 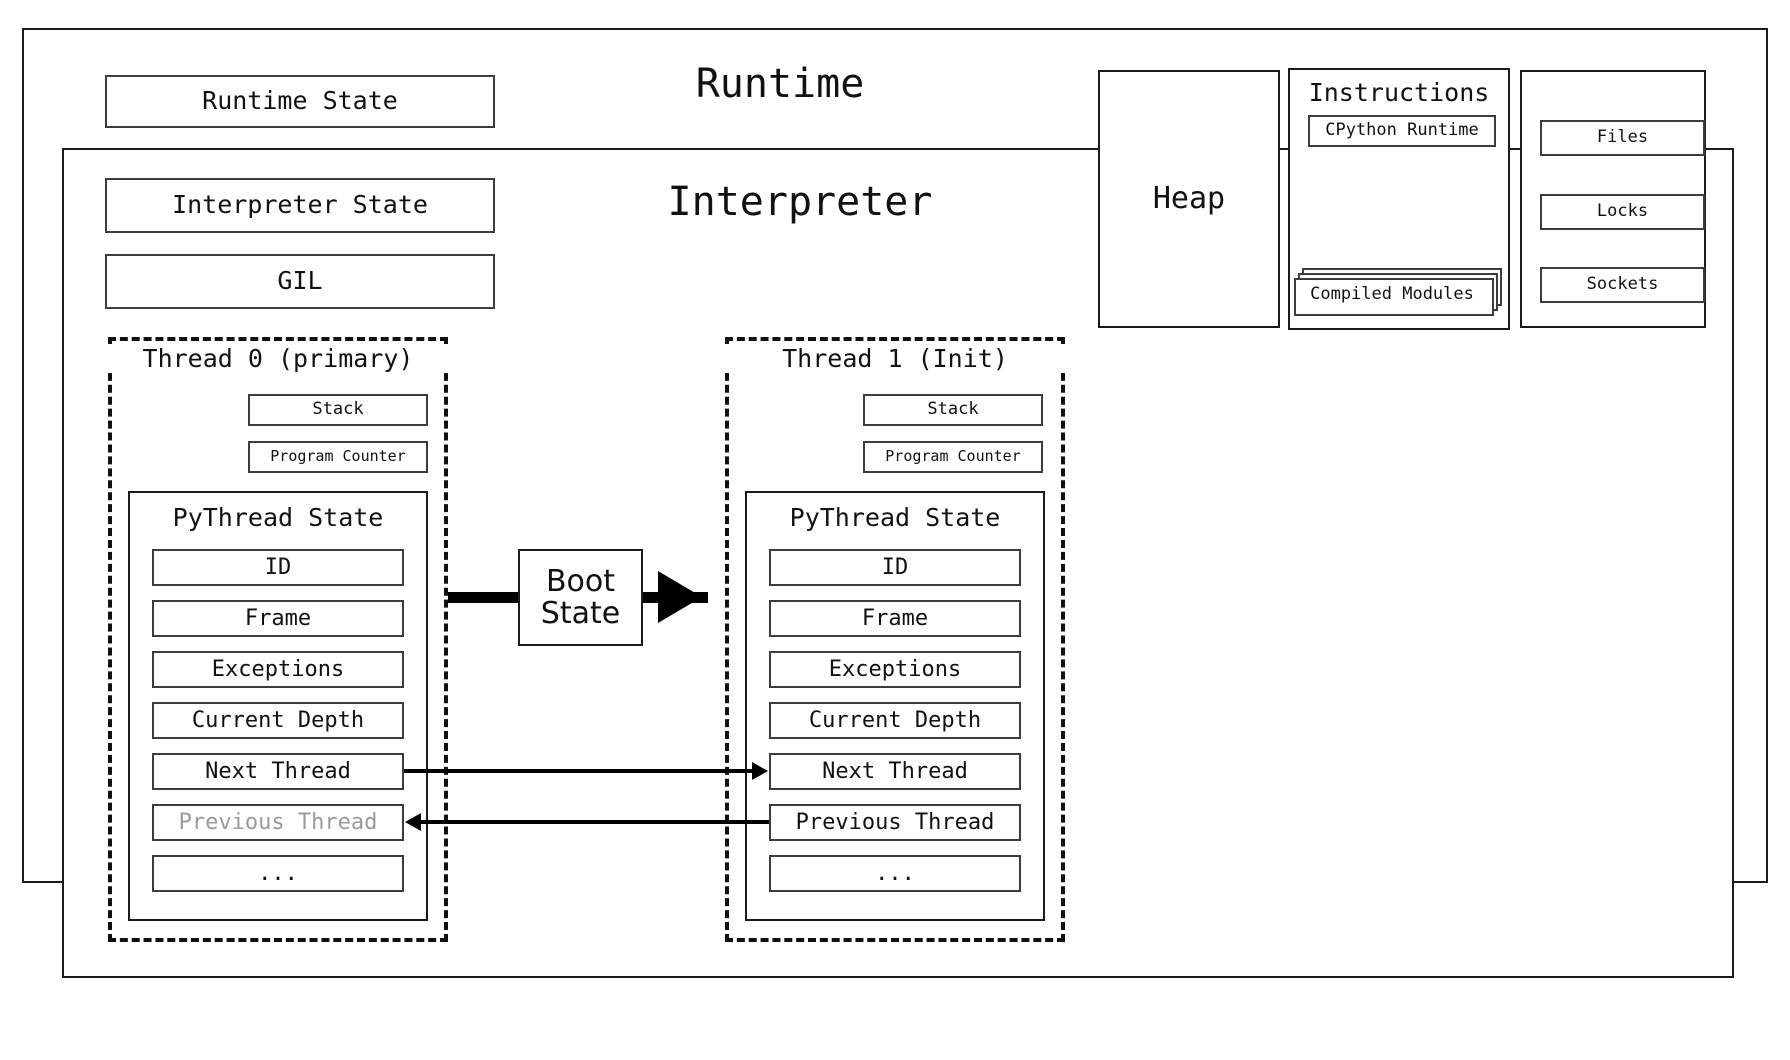 I want to click on boot-state-arrowhead, so click(x=680, y=597).